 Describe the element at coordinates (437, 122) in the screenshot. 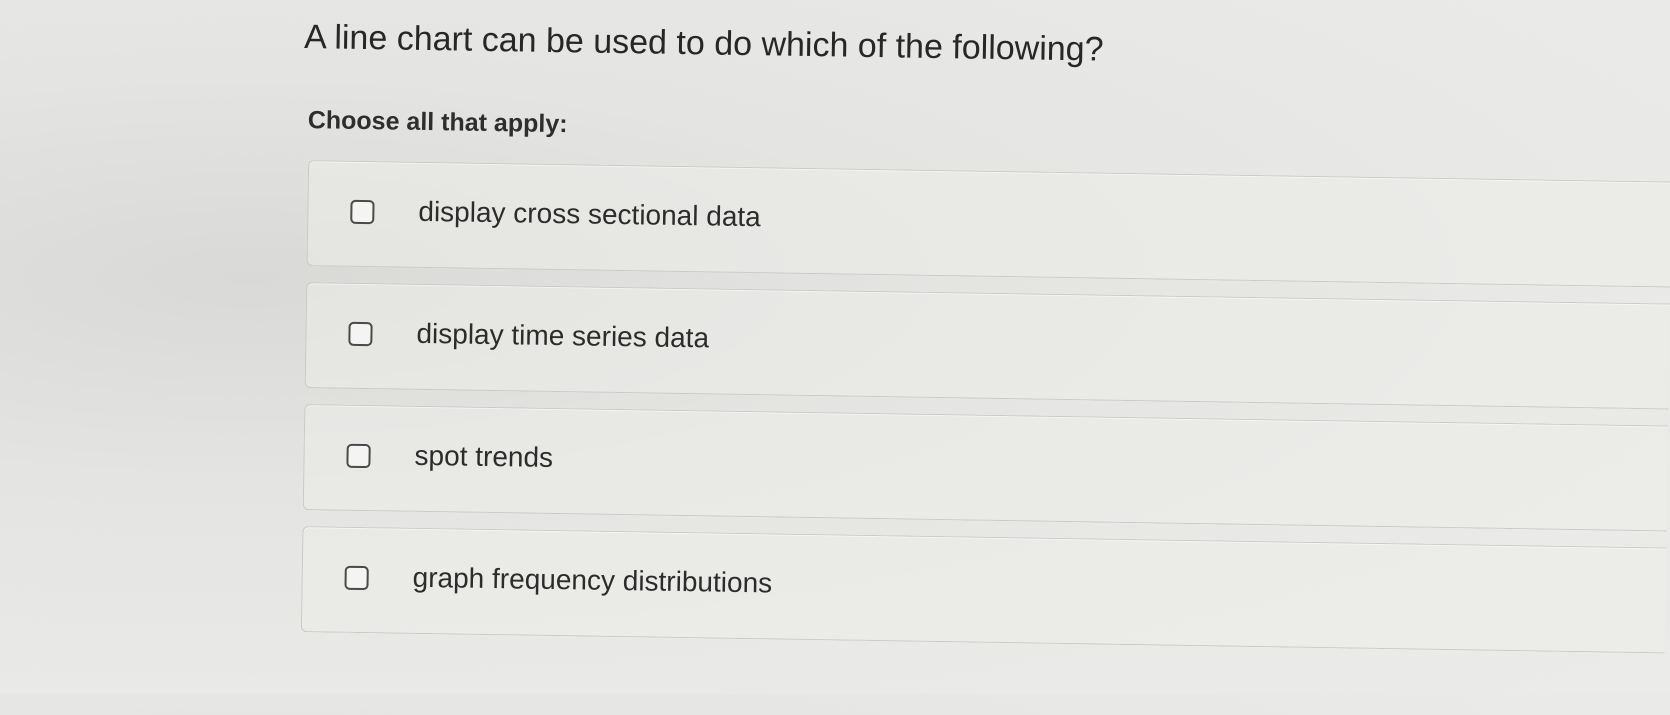

I see `instructions-text: Choose all that apply:` at that location.